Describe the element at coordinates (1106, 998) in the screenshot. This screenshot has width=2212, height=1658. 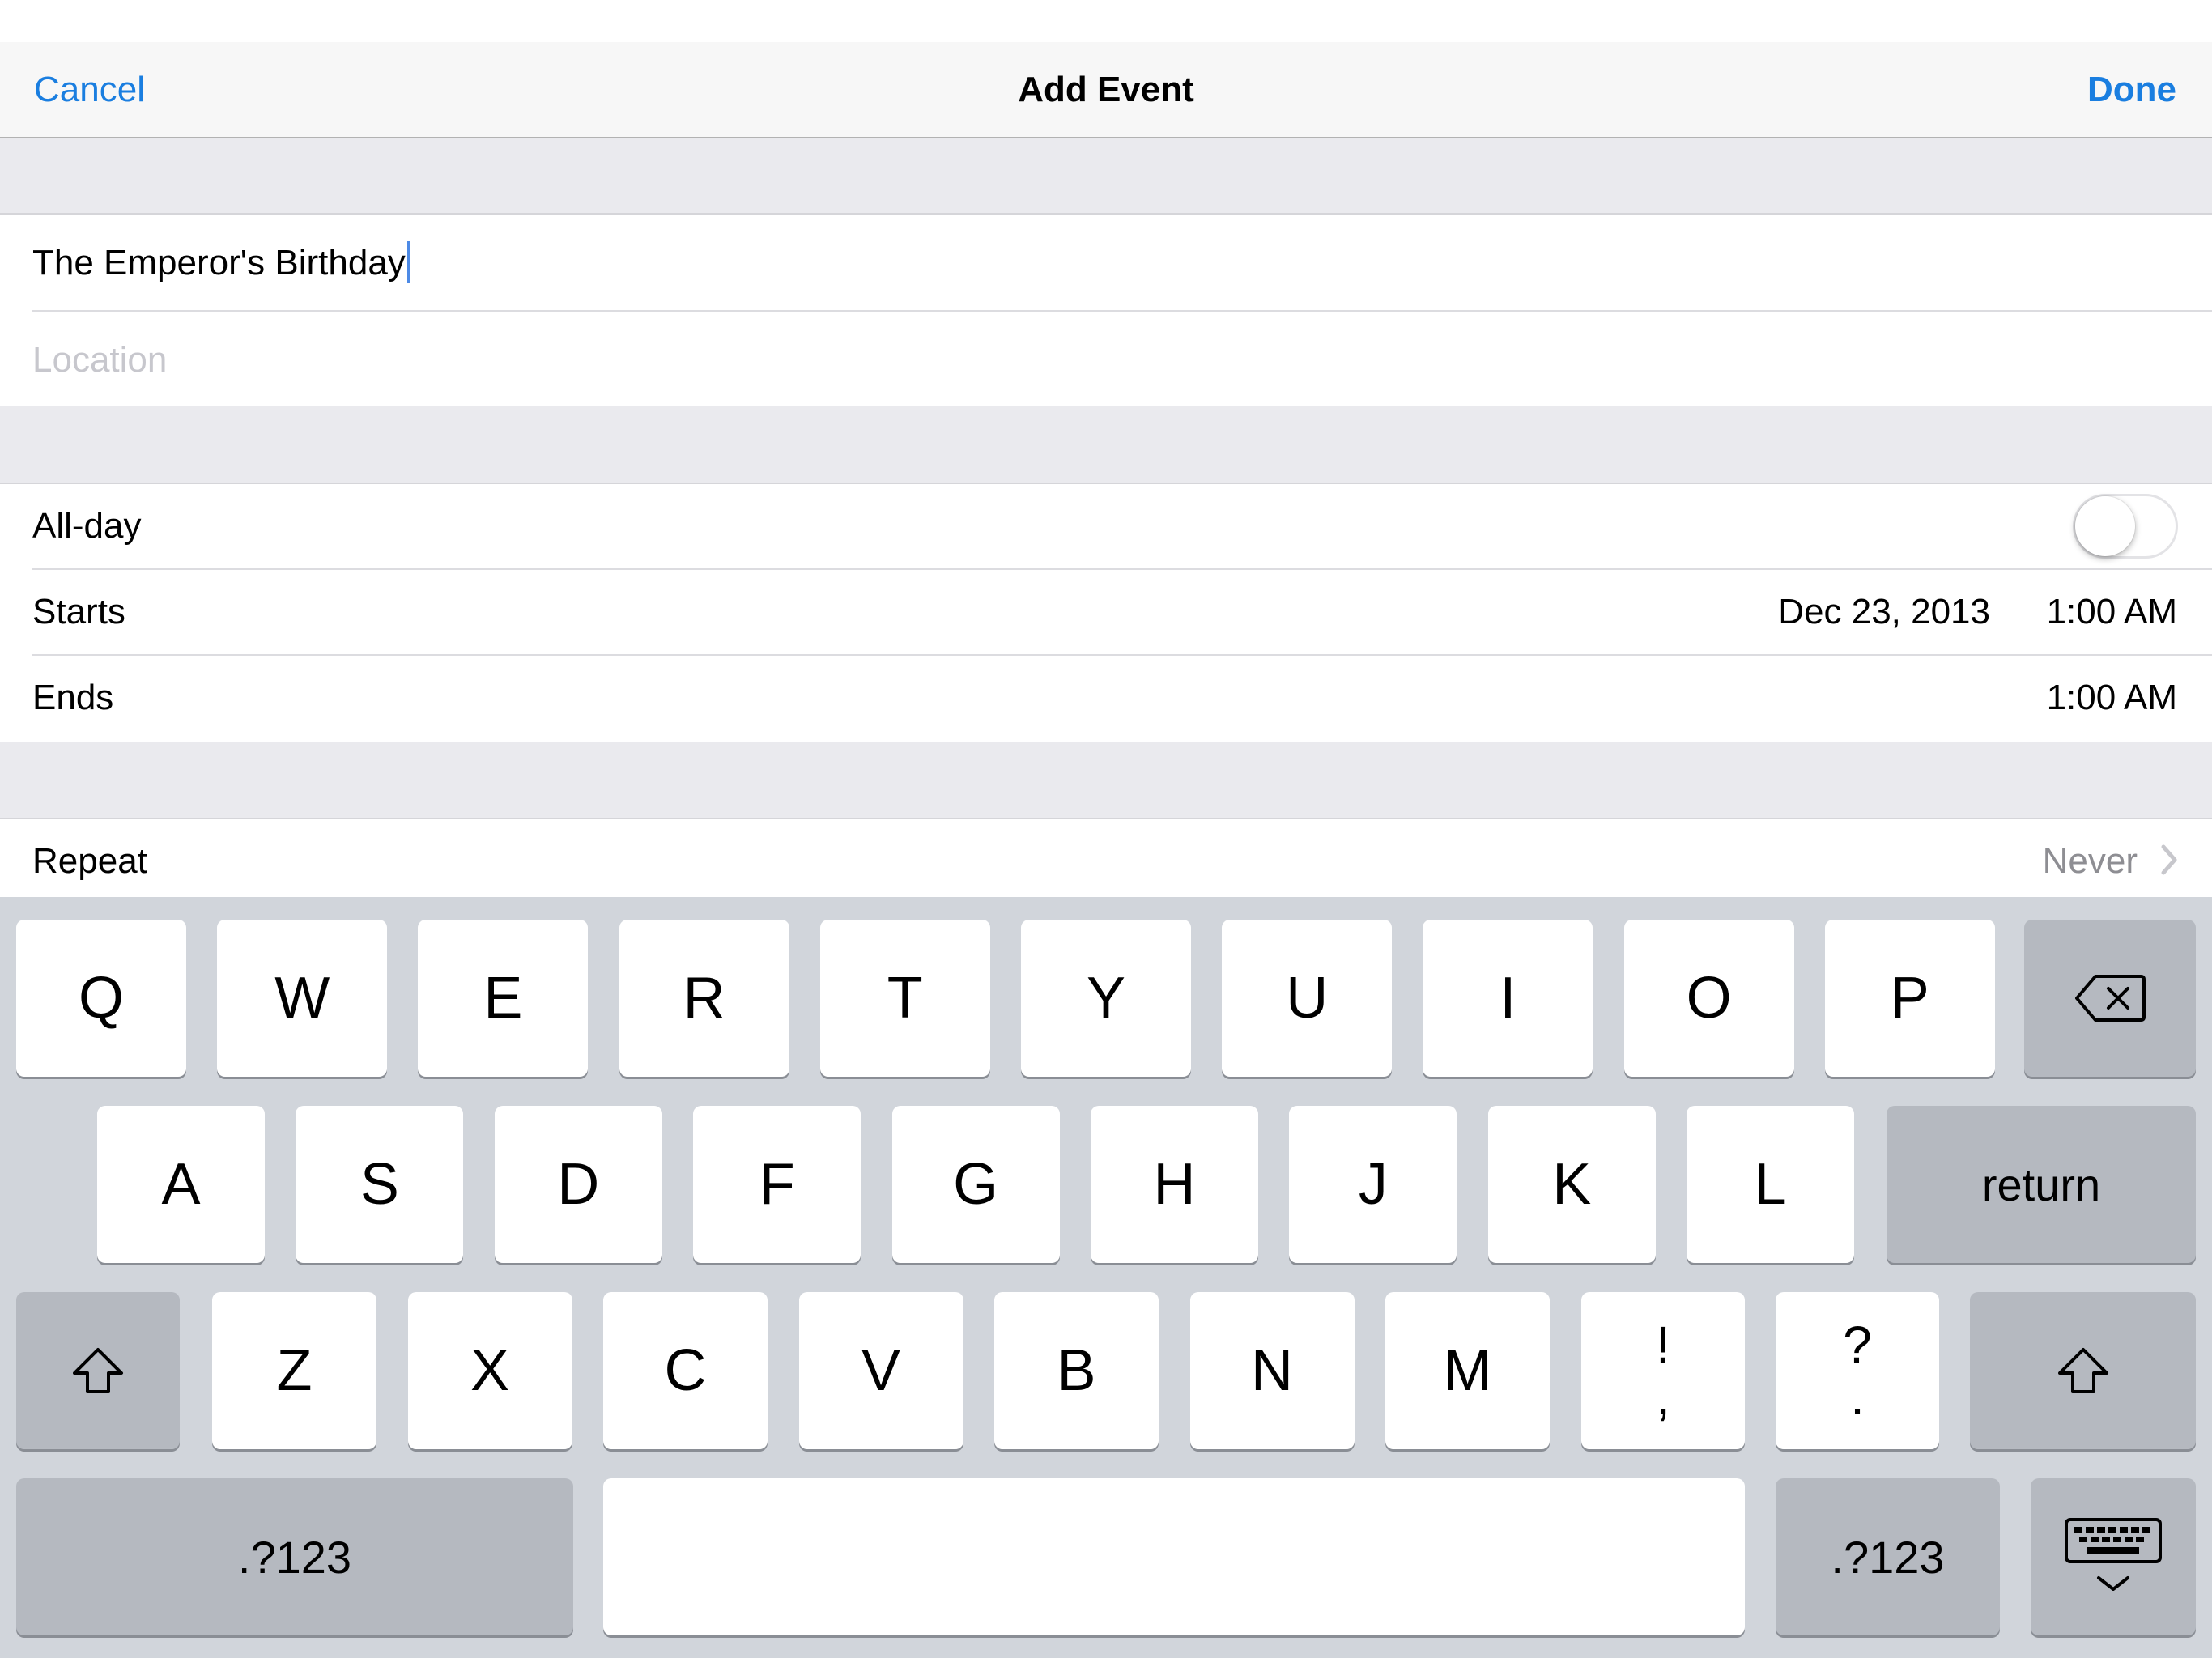
I see `key-y: Y` at that location.